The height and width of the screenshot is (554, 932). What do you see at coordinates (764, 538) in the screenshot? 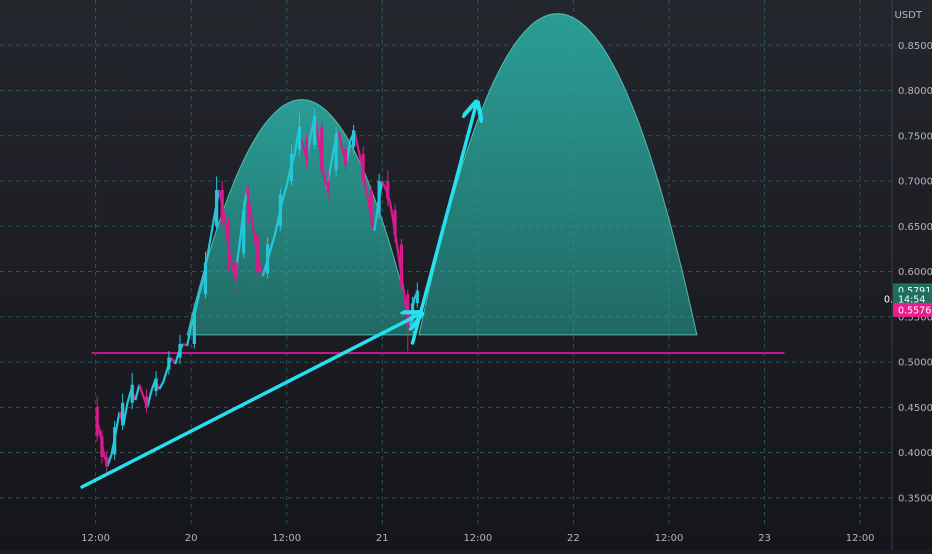
I see `x-tick-label: 23` at bounding box center [764, 538].